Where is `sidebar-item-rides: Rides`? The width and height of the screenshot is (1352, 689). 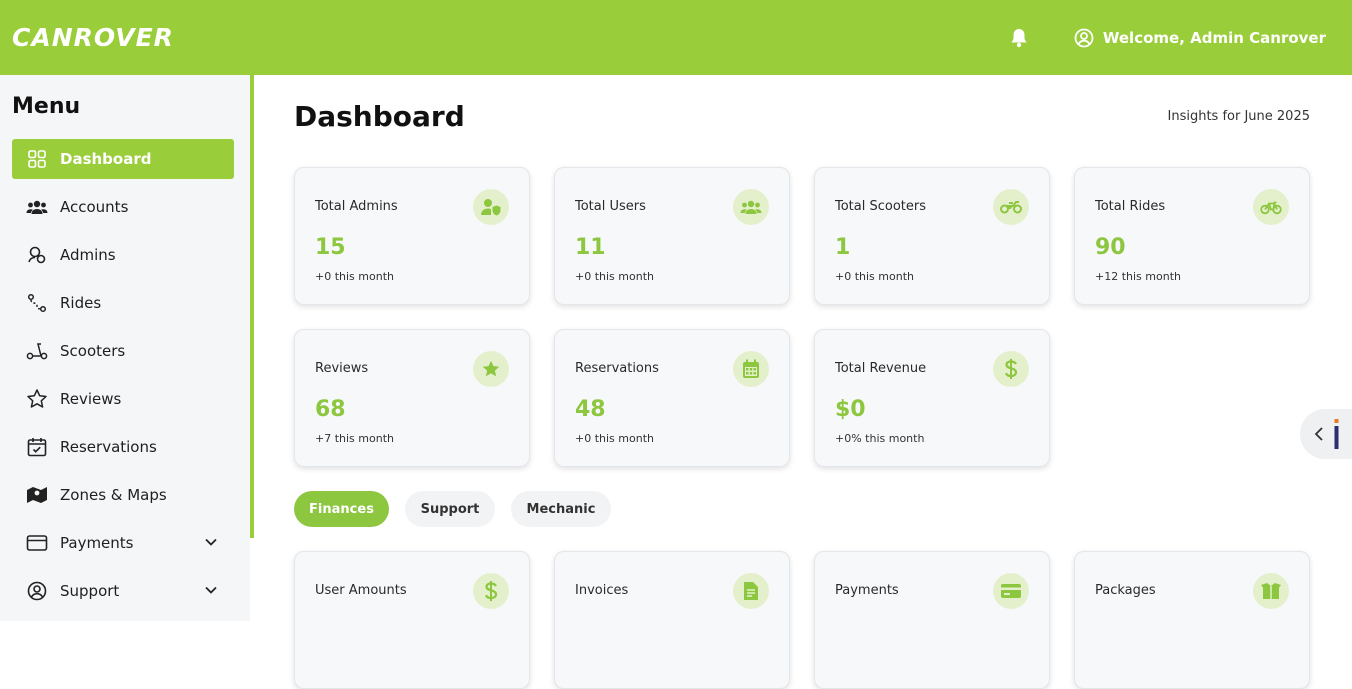 sidebar-item-rides: Rides is located at coordinates (123, 303).